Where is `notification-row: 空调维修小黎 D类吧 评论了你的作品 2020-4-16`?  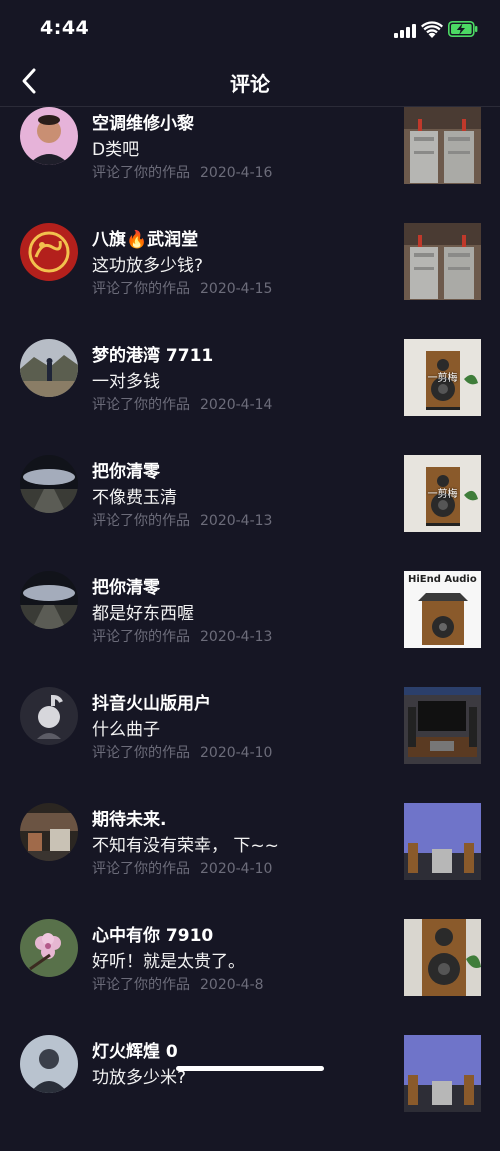
notification-row: 空调维修小黎 D类吧 评论了你的作品 2020-4-16 is located at coordinates (250, 165).